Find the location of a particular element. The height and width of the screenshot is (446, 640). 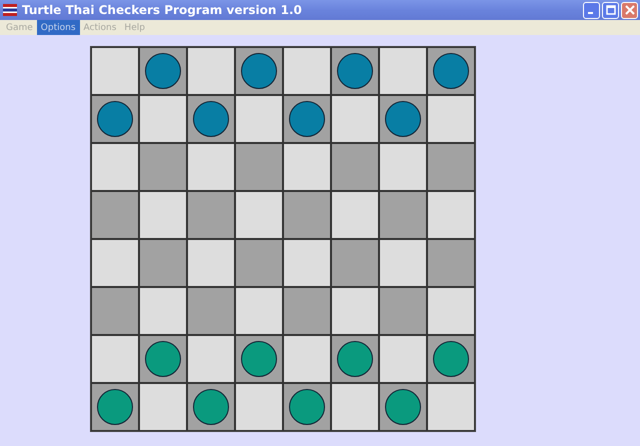

close-button is located at coordinates (629, 10).